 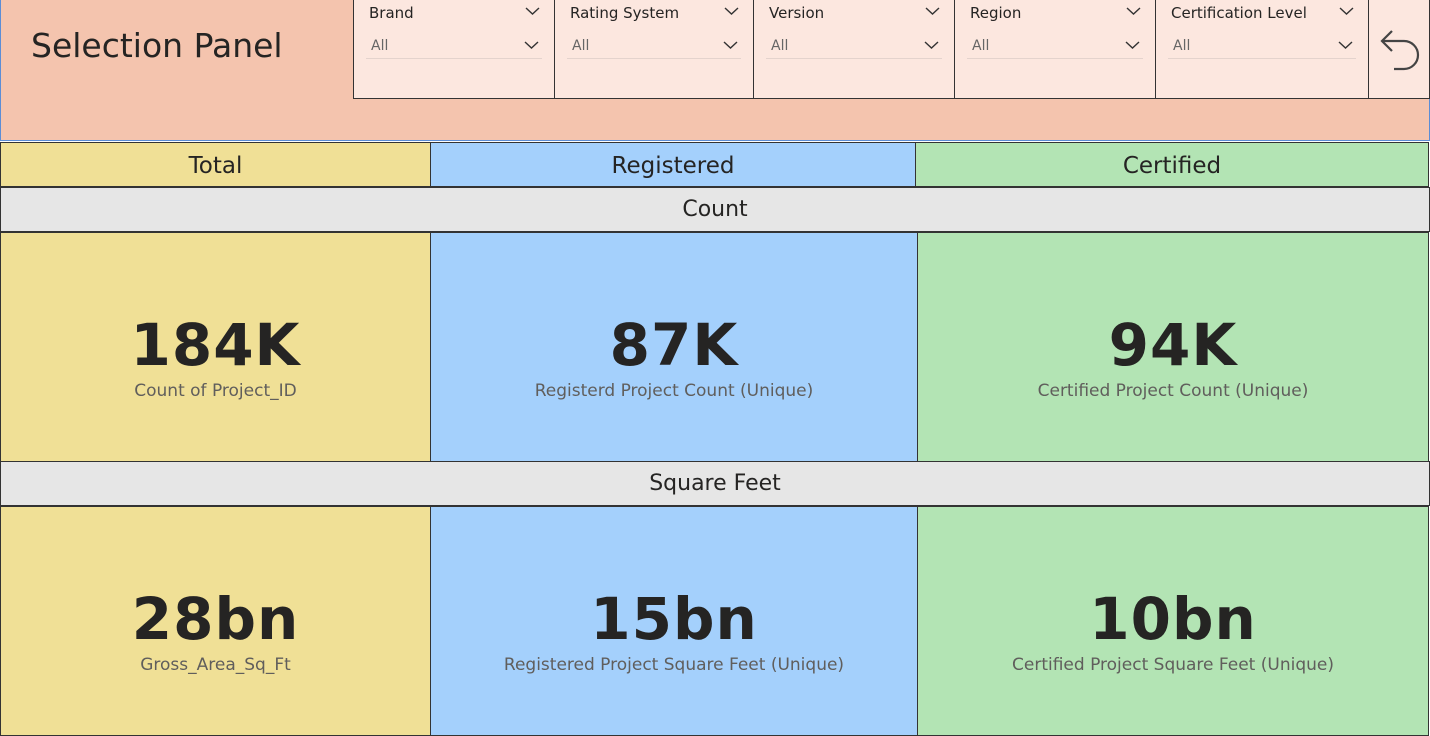 I want to click on slicer-version: Version All, so click(x=854, y=49).